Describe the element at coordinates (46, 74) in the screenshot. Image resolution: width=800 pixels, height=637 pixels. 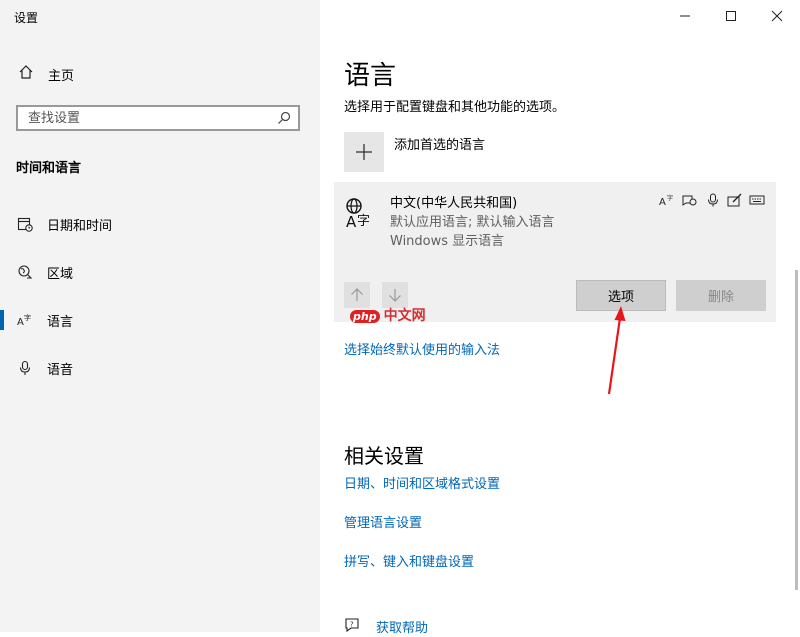
I see `home-nav-item: 主页` at that location.